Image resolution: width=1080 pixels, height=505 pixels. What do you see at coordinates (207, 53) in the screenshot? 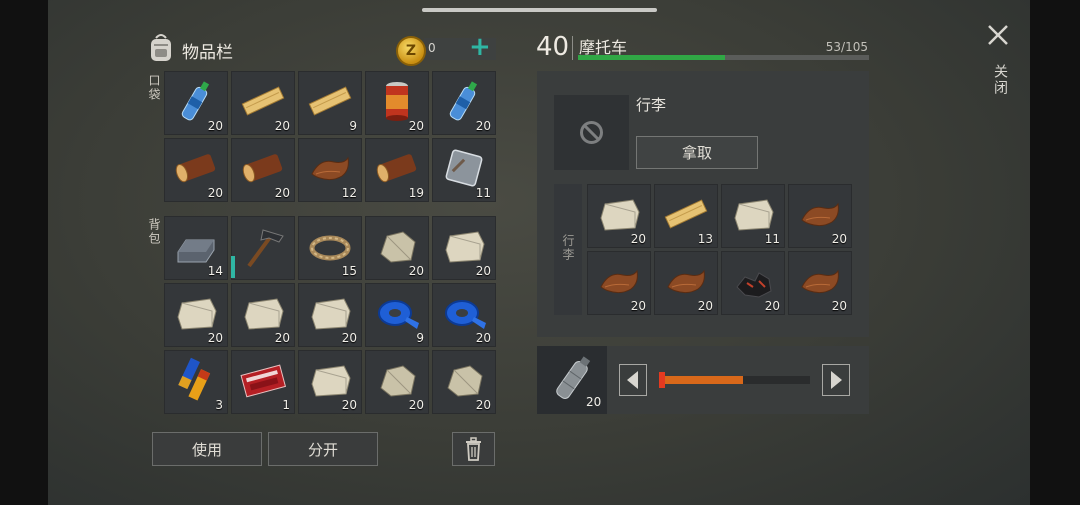
I see `inventory-title: 物品栏` at bounding box center [207, 53].